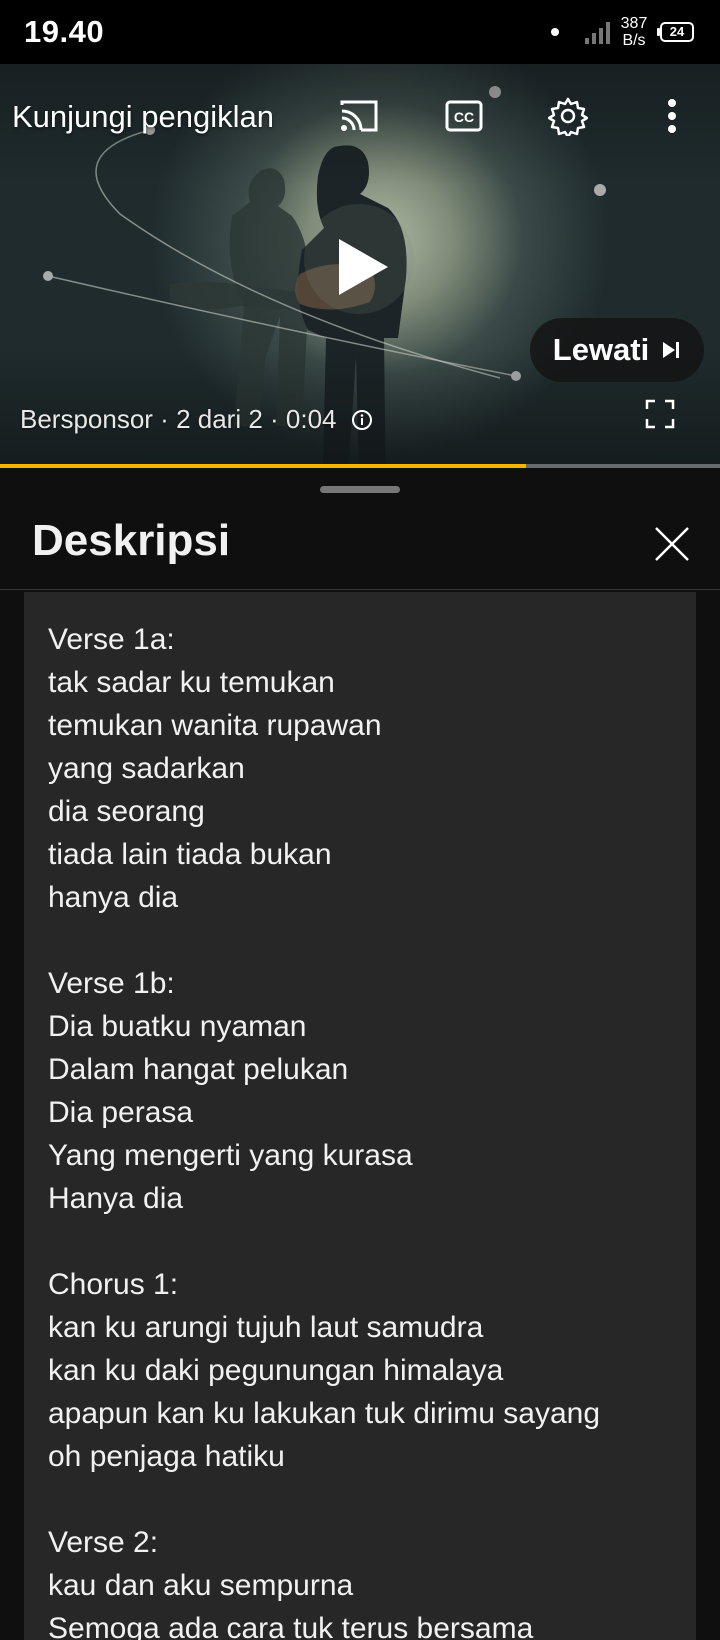  I want to click on battery-level: 24, so click(677, 31).